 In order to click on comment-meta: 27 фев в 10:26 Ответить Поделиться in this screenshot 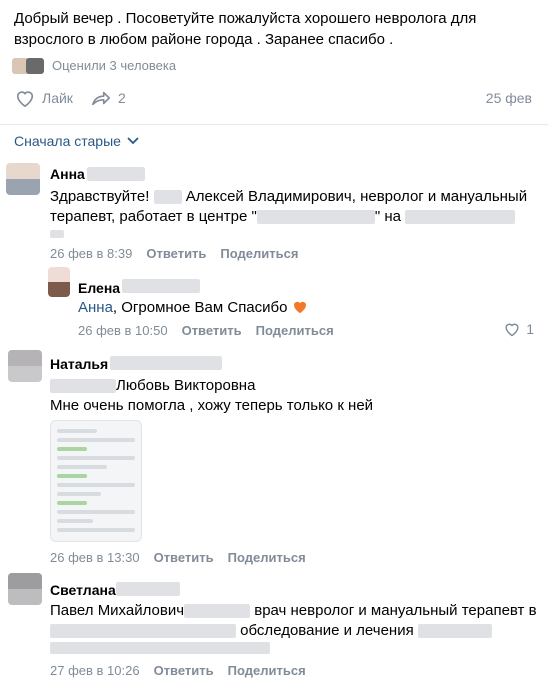, I will do `click(178, 670)`.